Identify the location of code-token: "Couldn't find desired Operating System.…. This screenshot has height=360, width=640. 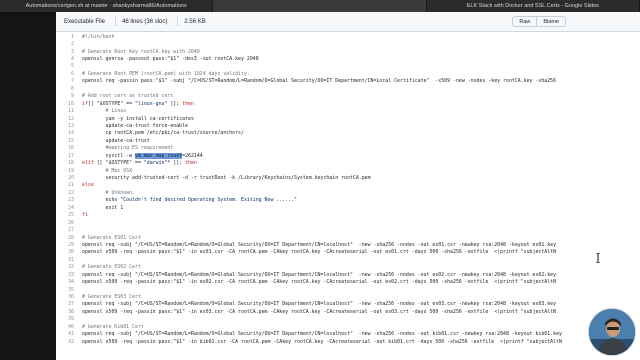
(208, 200).